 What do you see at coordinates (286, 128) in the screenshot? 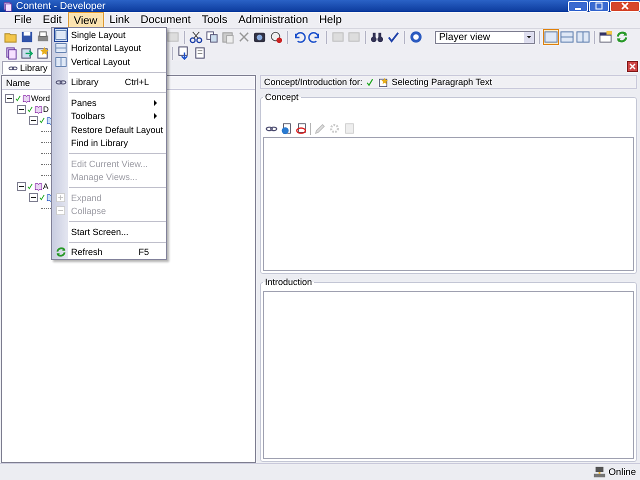
I see `globe-document-icon` at bounding box center [286, 128].